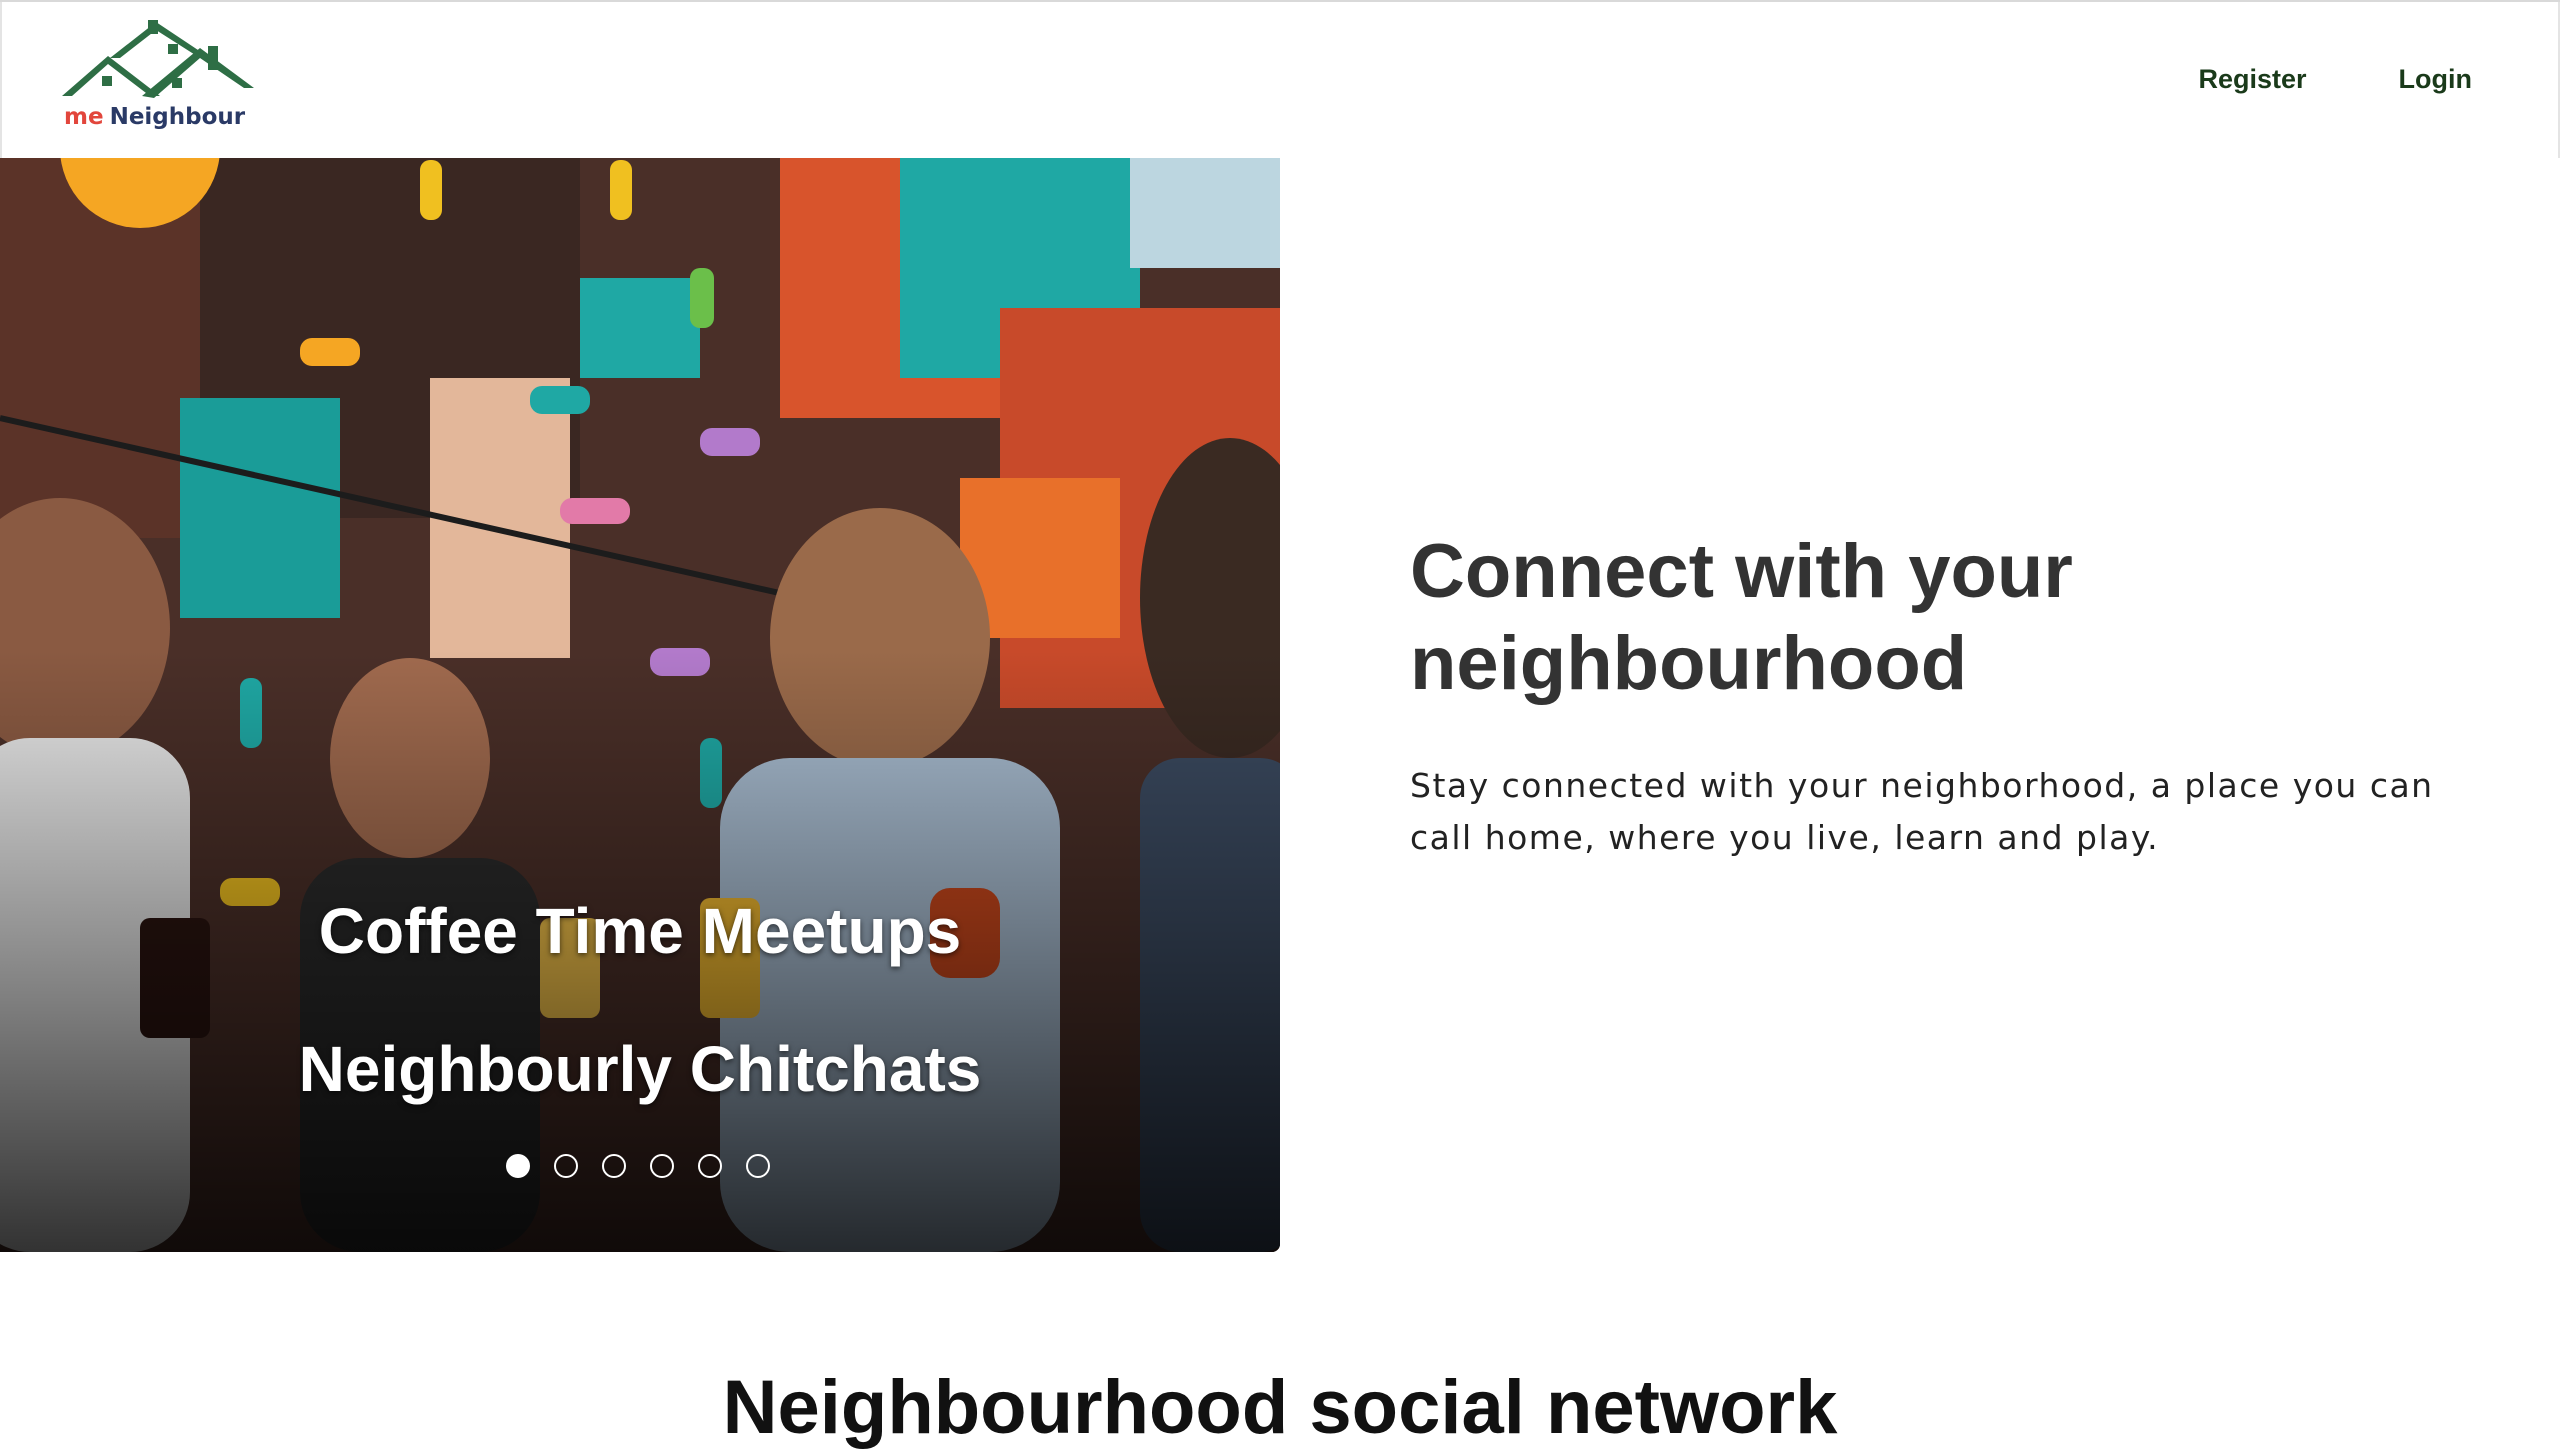 This screenshot has width=2560, height=1454. I want to click on brand-logo: me Neighbour, so click(160, 78).